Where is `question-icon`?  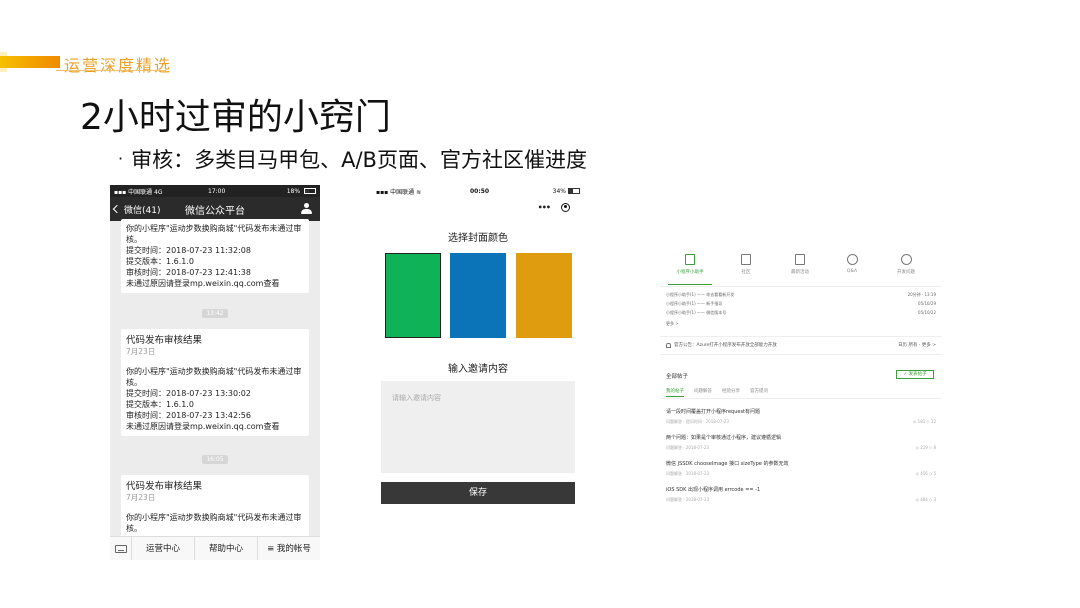 question-icon is located at coordinates (852, 259).